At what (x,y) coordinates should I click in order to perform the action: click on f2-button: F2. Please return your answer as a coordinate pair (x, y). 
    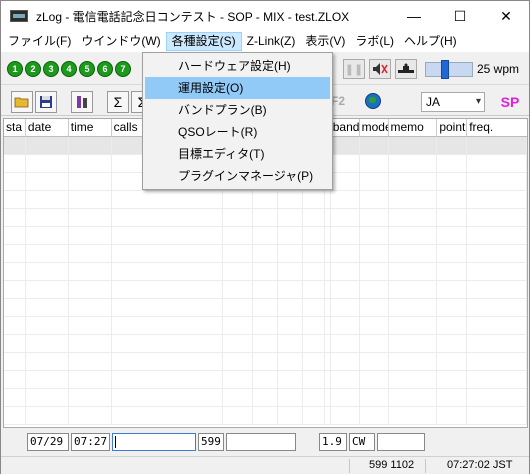
    Looking at the image, I should click on (338, 101).